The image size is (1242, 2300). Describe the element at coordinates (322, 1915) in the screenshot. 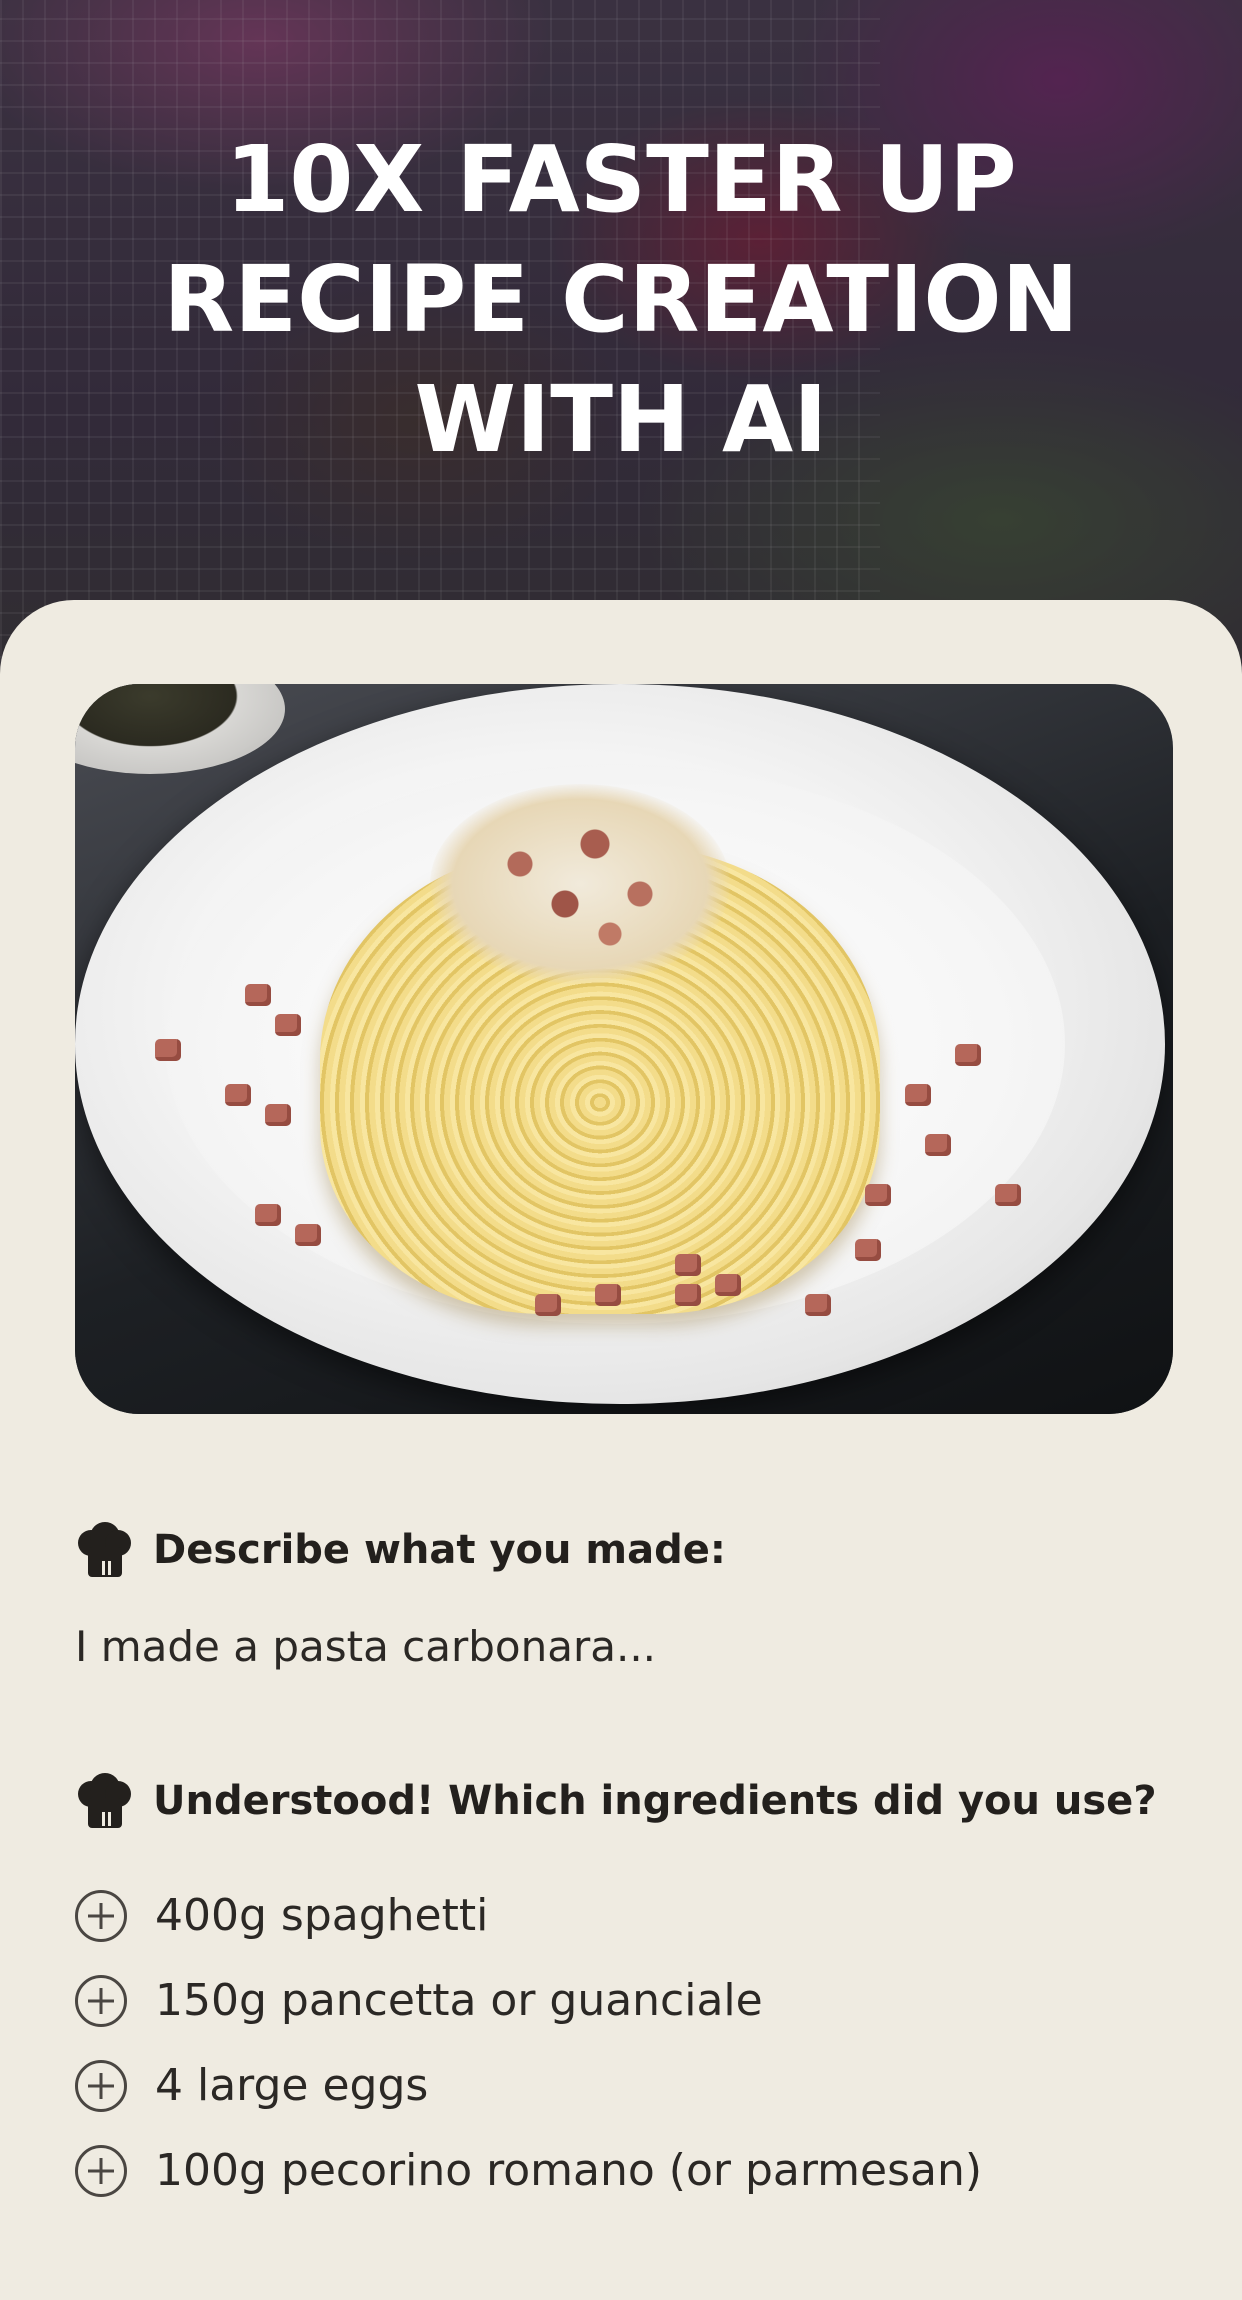

I see `ingredient-label: 400g spaghetti` at that location.